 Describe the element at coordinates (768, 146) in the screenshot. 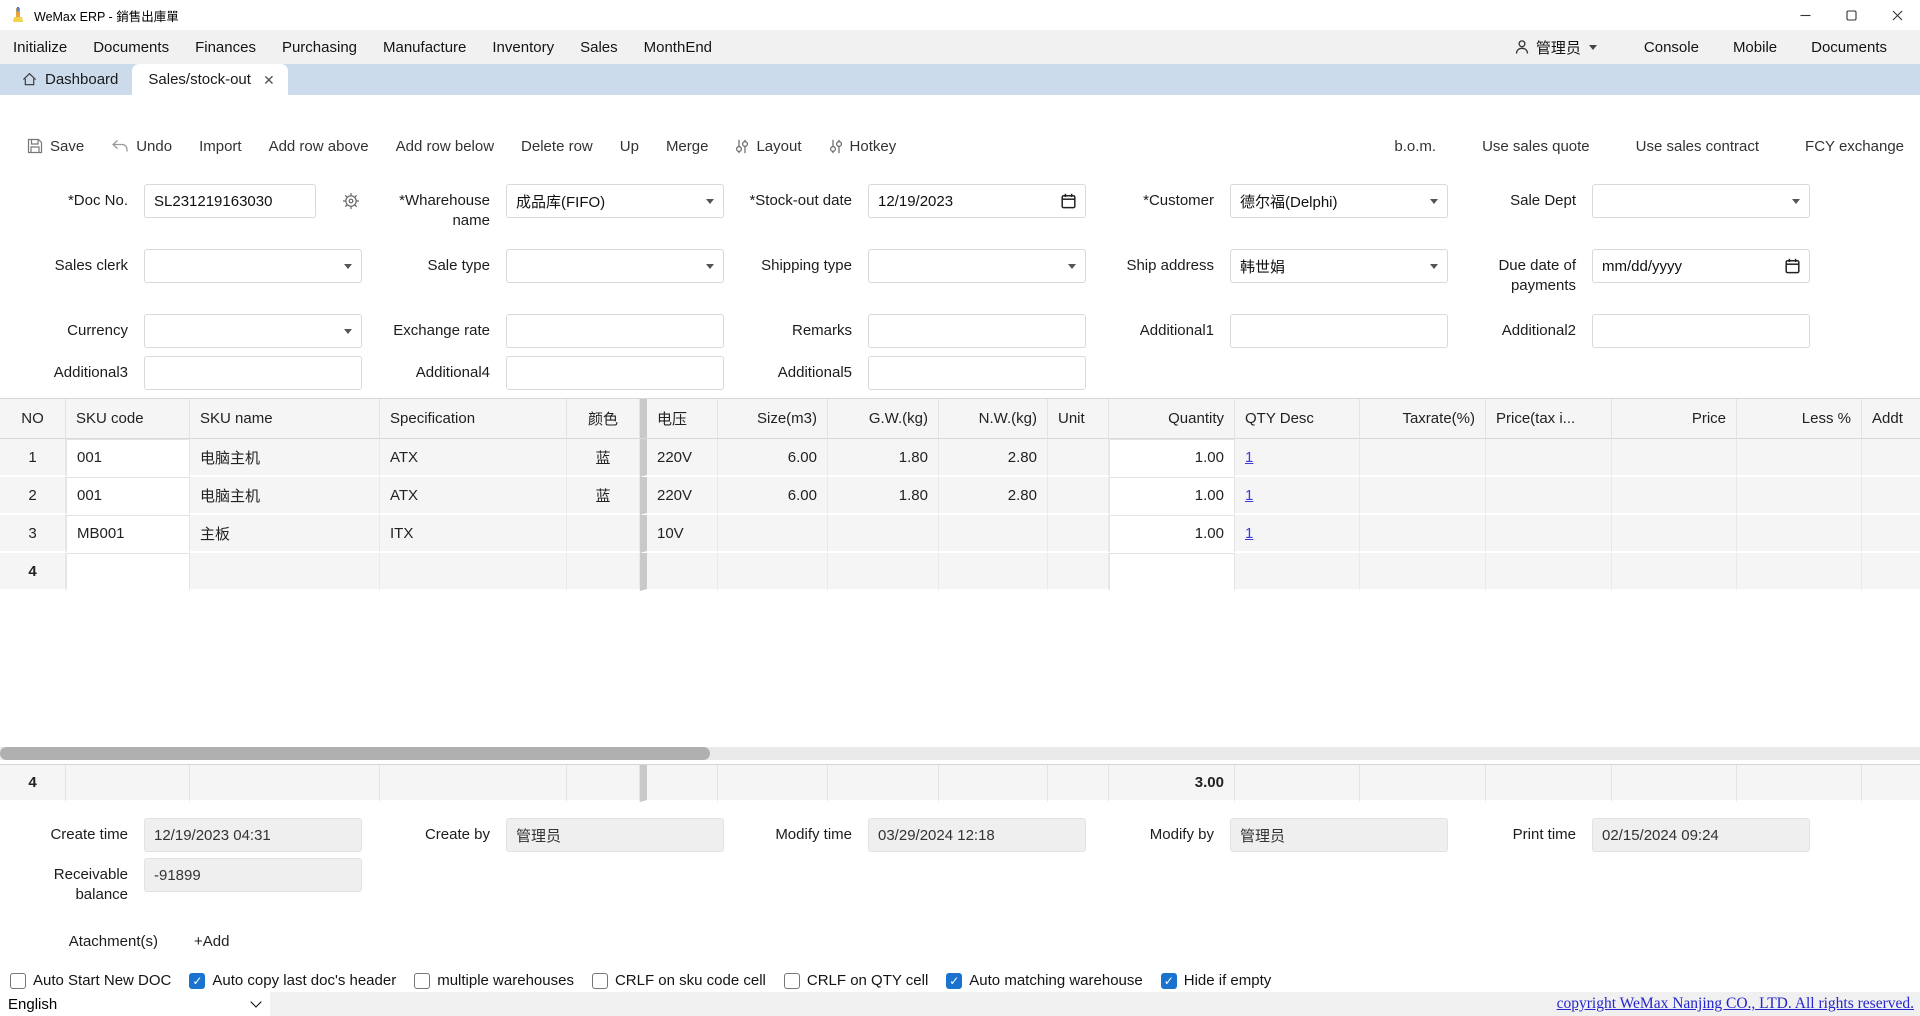

I see `layout-button: Layout` at that location.